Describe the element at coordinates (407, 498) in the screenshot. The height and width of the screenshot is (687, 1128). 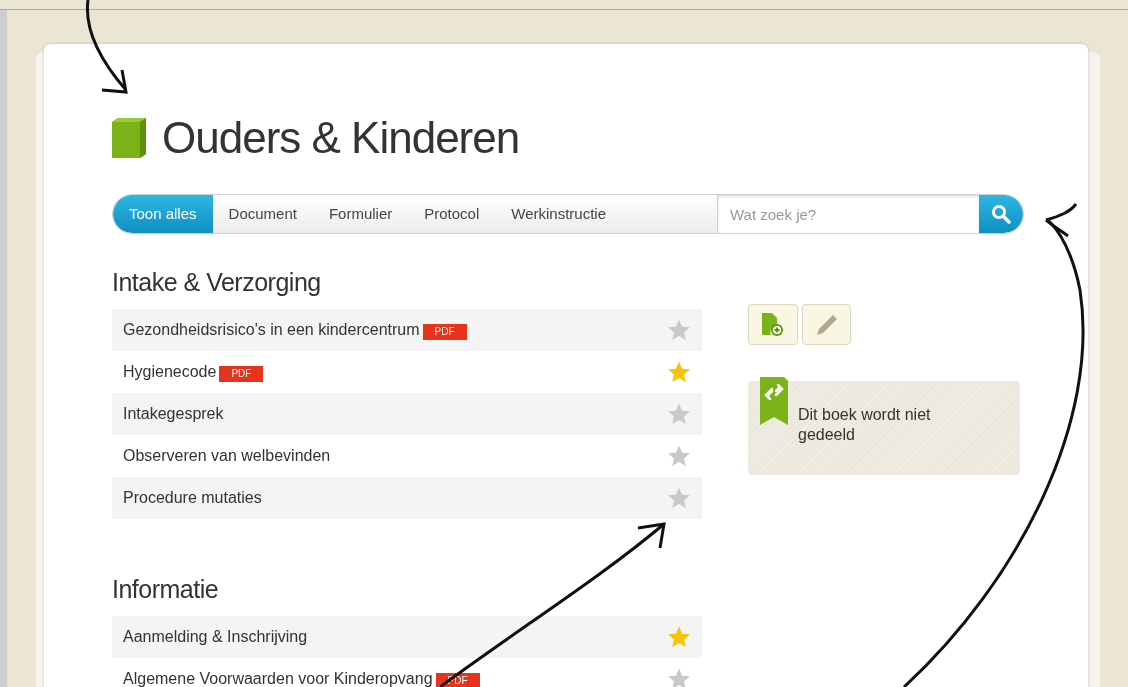
I see `document-row: Procedure mutaties` at that location.